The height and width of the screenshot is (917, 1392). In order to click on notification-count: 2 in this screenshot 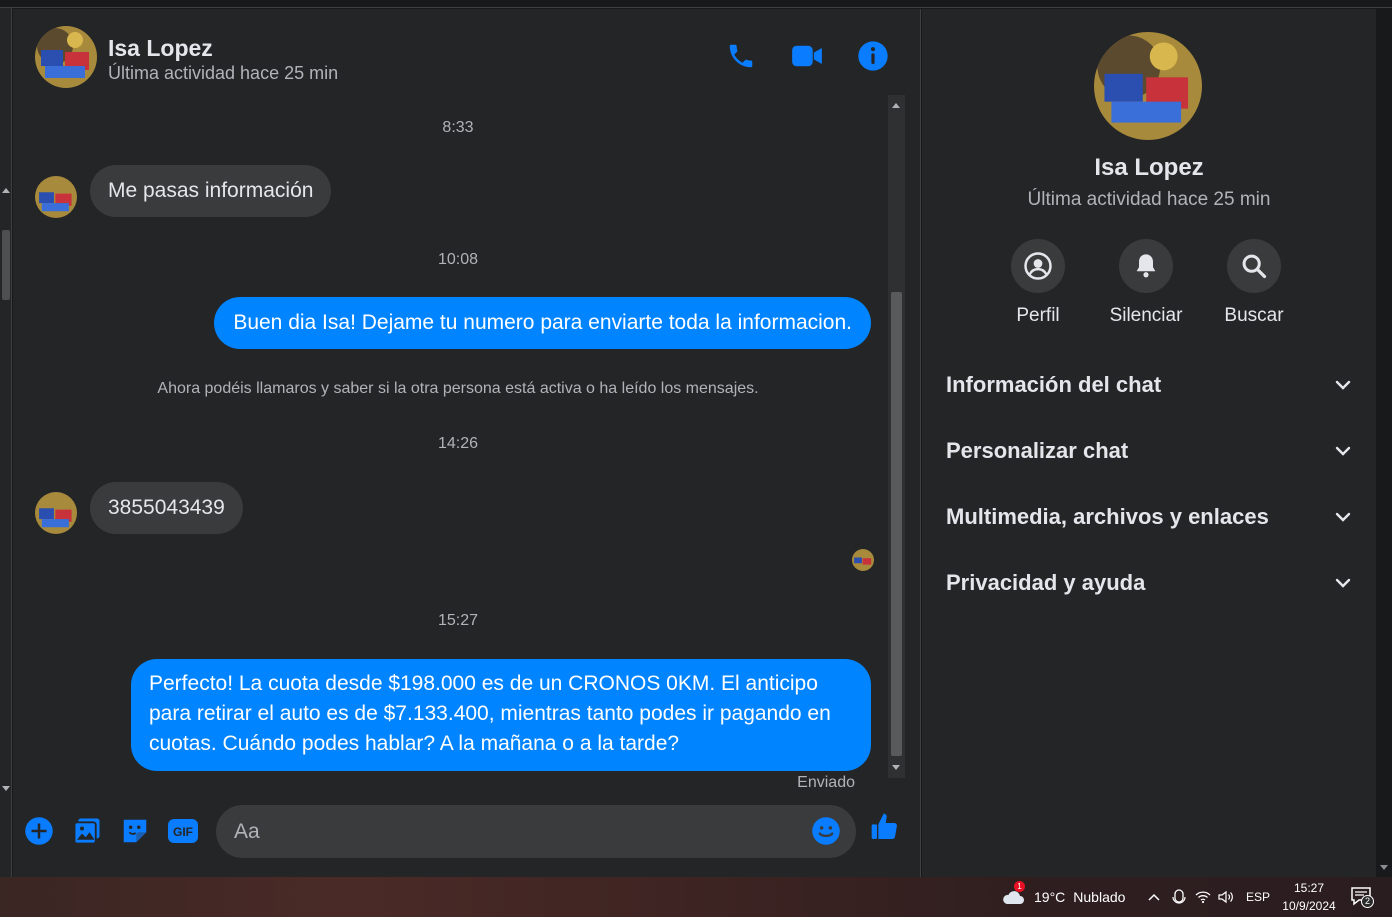, I will do `click(1367, 901)`.